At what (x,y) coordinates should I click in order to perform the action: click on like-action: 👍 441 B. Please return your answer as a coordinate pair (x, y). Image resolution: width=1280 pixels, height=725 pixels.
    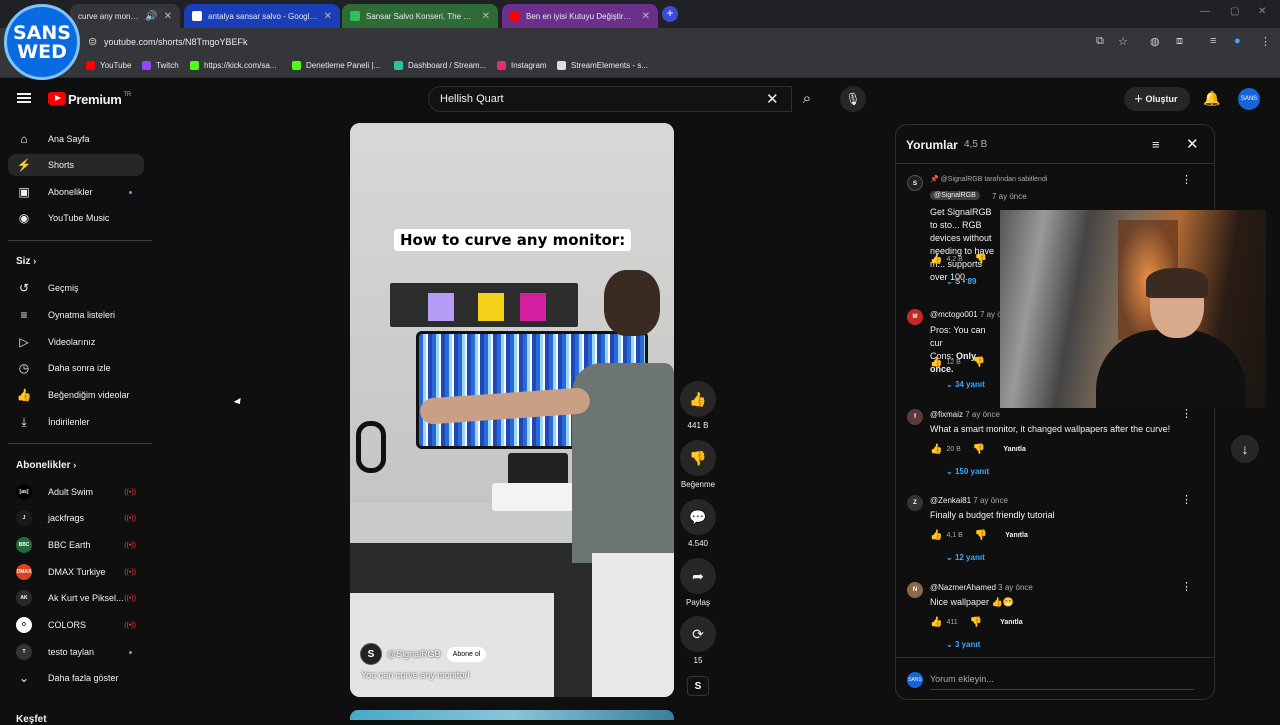
    Looking at the image, I should click on (698, 405).